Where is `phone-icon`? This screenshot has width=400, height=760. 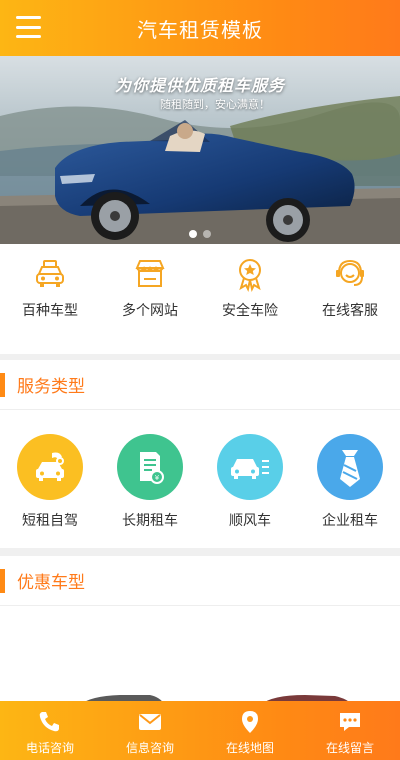 phone-icon is located at coordinates (49, 722).